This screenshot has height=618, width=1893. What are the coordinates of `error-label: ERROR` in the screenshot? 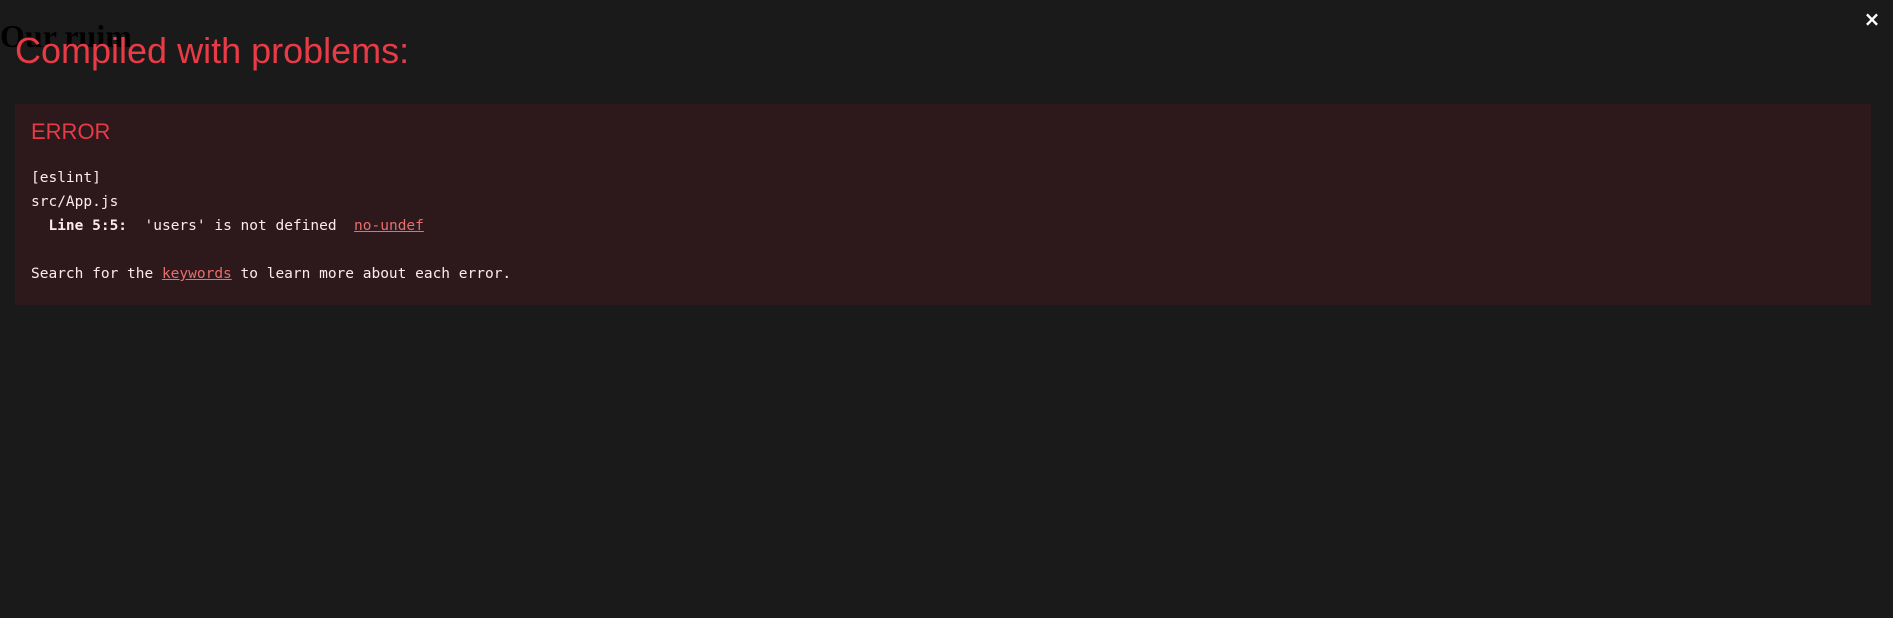 It's located at (71, 131).